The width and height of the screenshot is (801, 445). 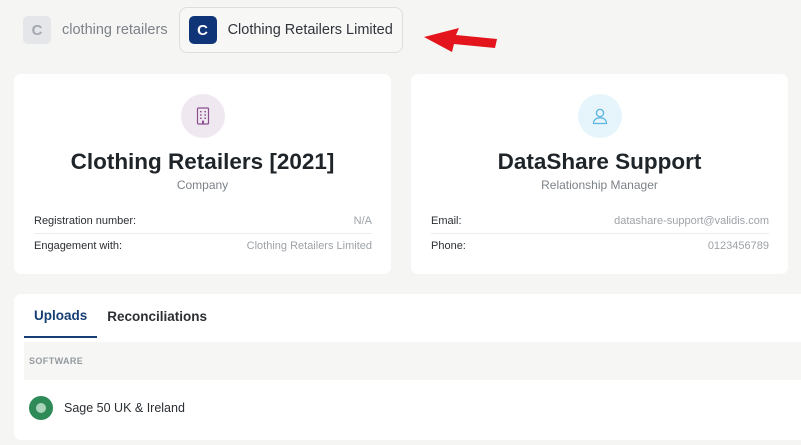 What do you see at coordinates (600, 245) in the screenshot?
I see `detail-row-phone: Phone: 0123456789` at bounding box center [600, 245].